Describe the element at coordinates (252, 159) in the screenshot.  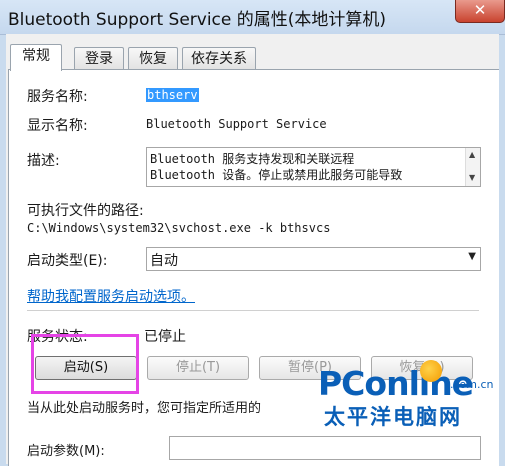
I see `description-line: Bluetooth 服务支持发现和关联远程` at that location.